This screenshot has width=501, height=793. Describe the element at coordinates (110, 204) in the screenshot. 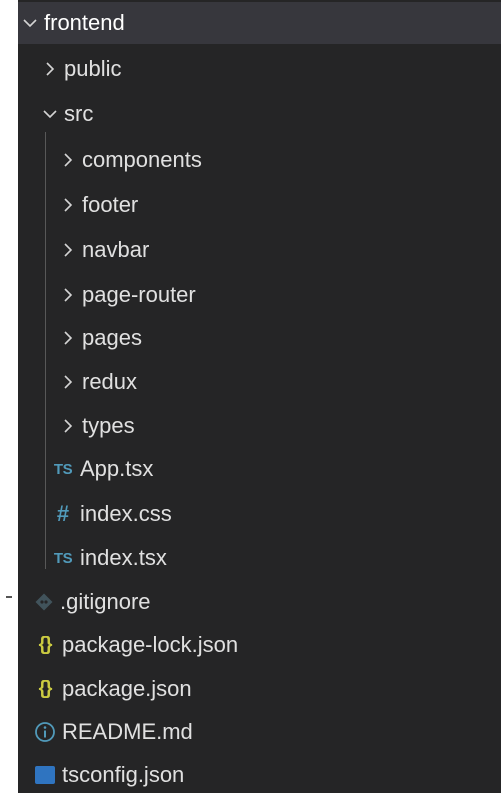

I see `tree-item-label: footer` at that location.